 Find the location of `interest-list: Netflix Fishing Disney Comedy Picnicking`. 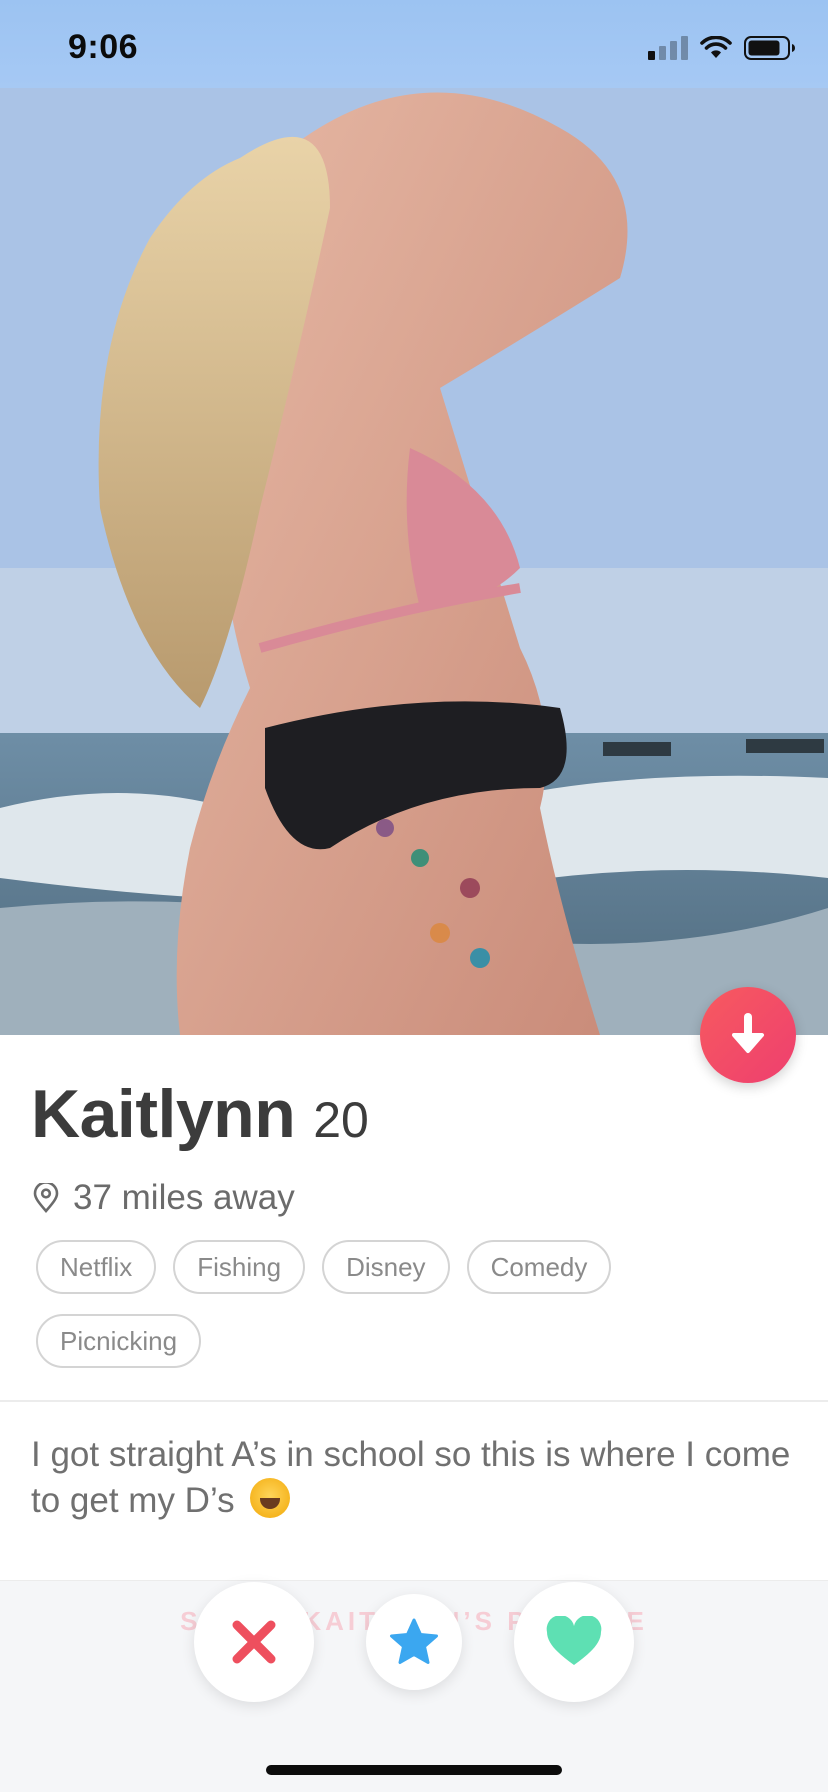

interest-list: Netflix Fishing Disney Comedy Picnicking is located at coordinates (386, 1304).